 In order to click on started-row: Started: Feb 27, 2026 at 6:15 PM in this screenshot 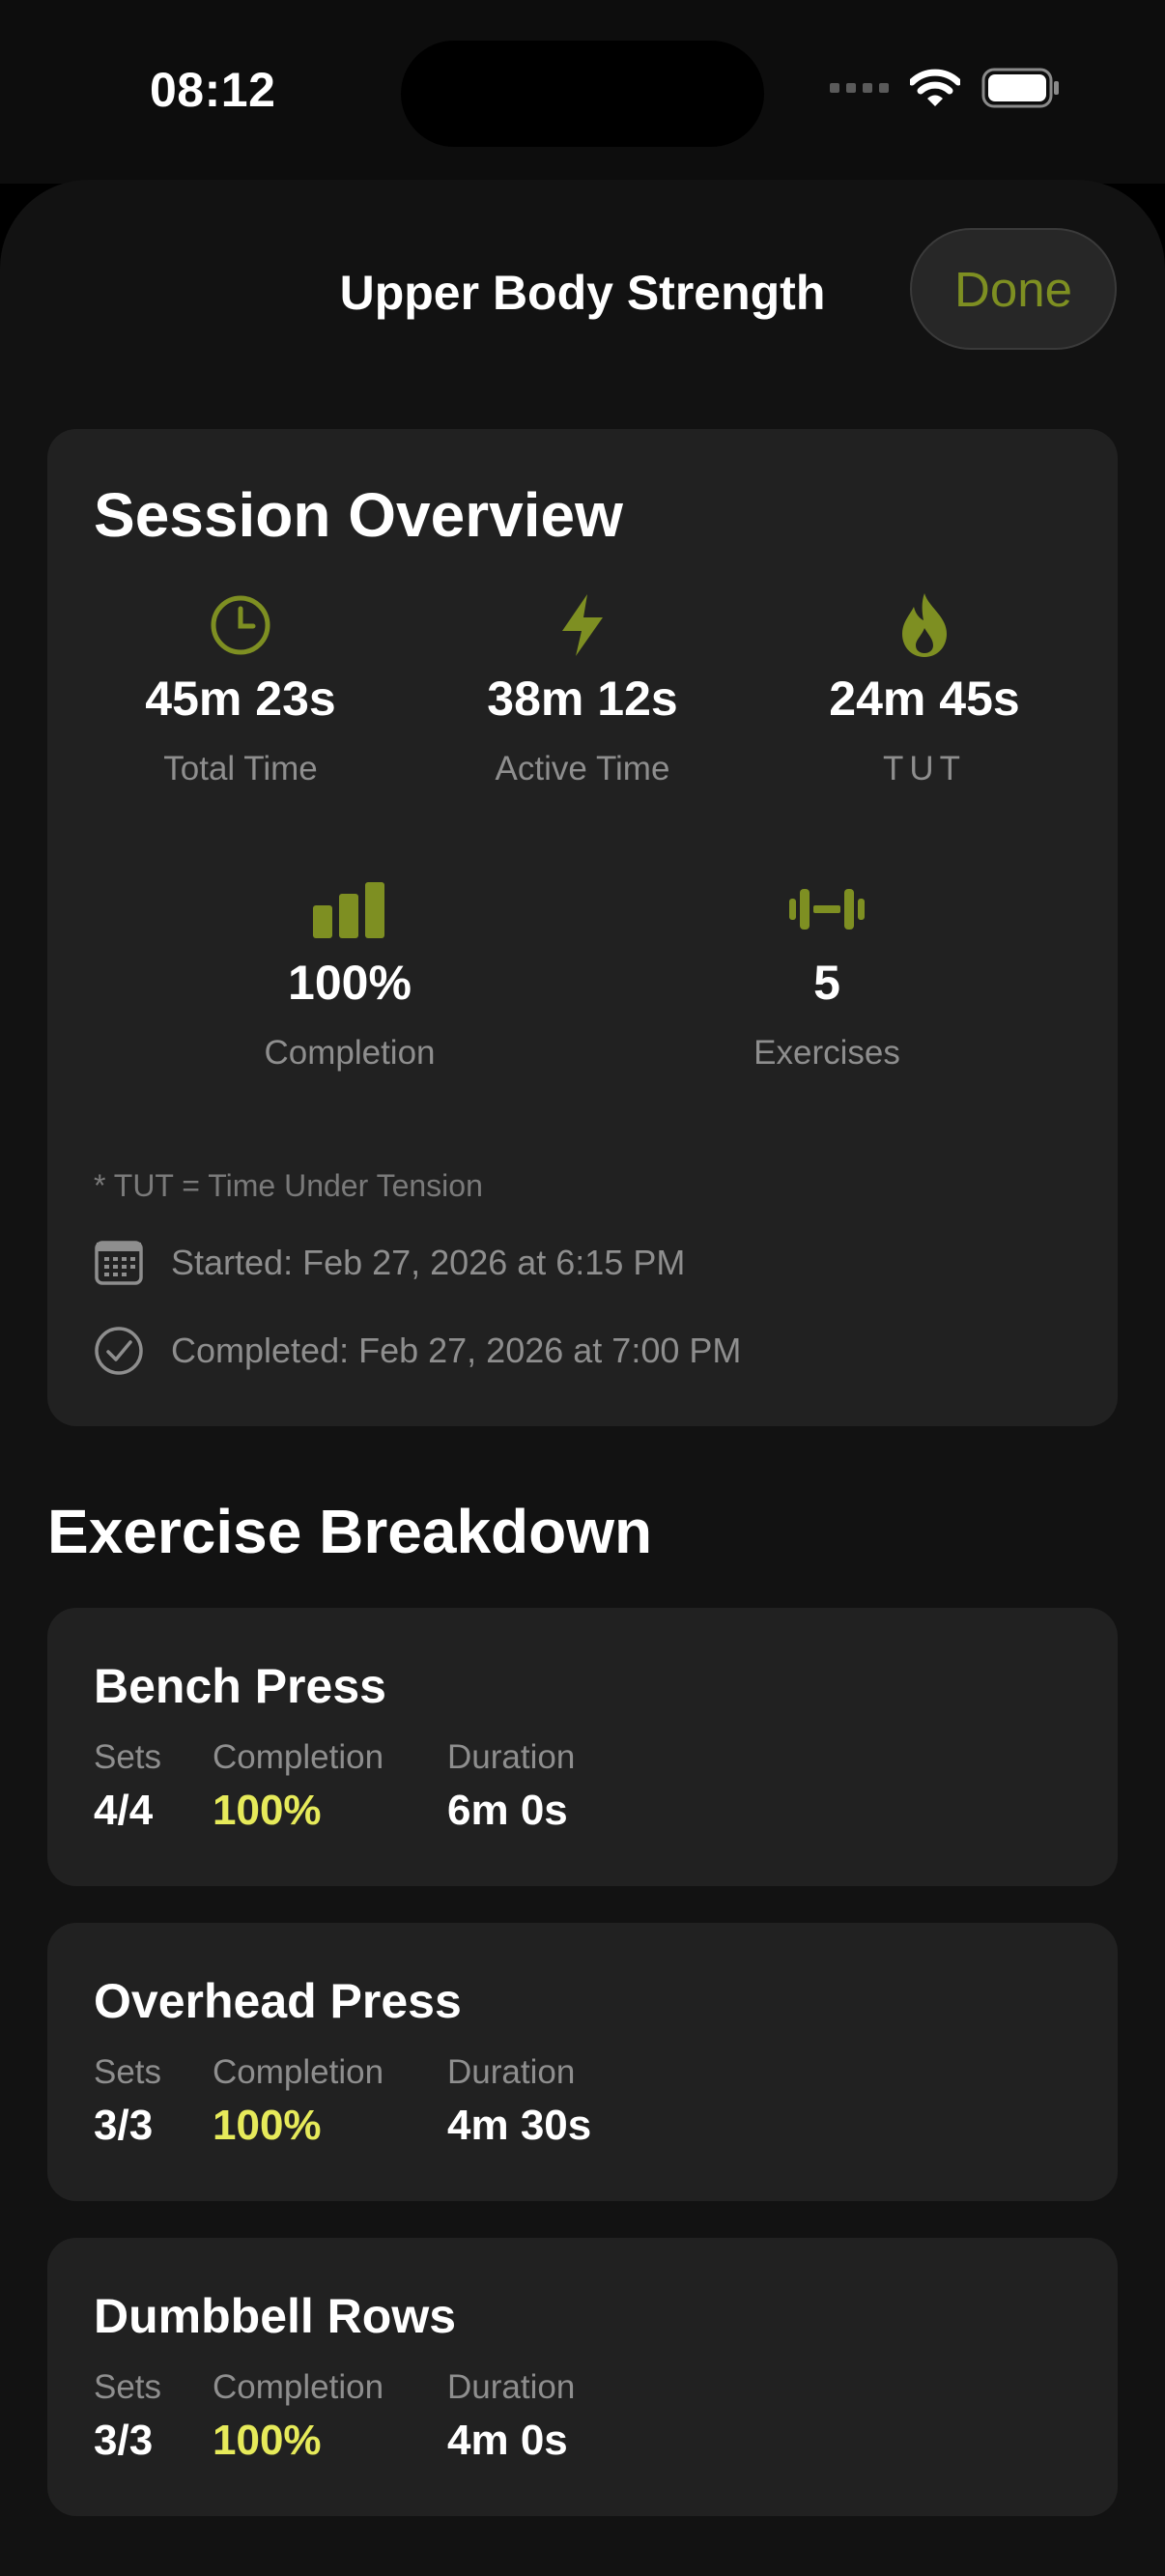, I will do `click(390, 1263)`.